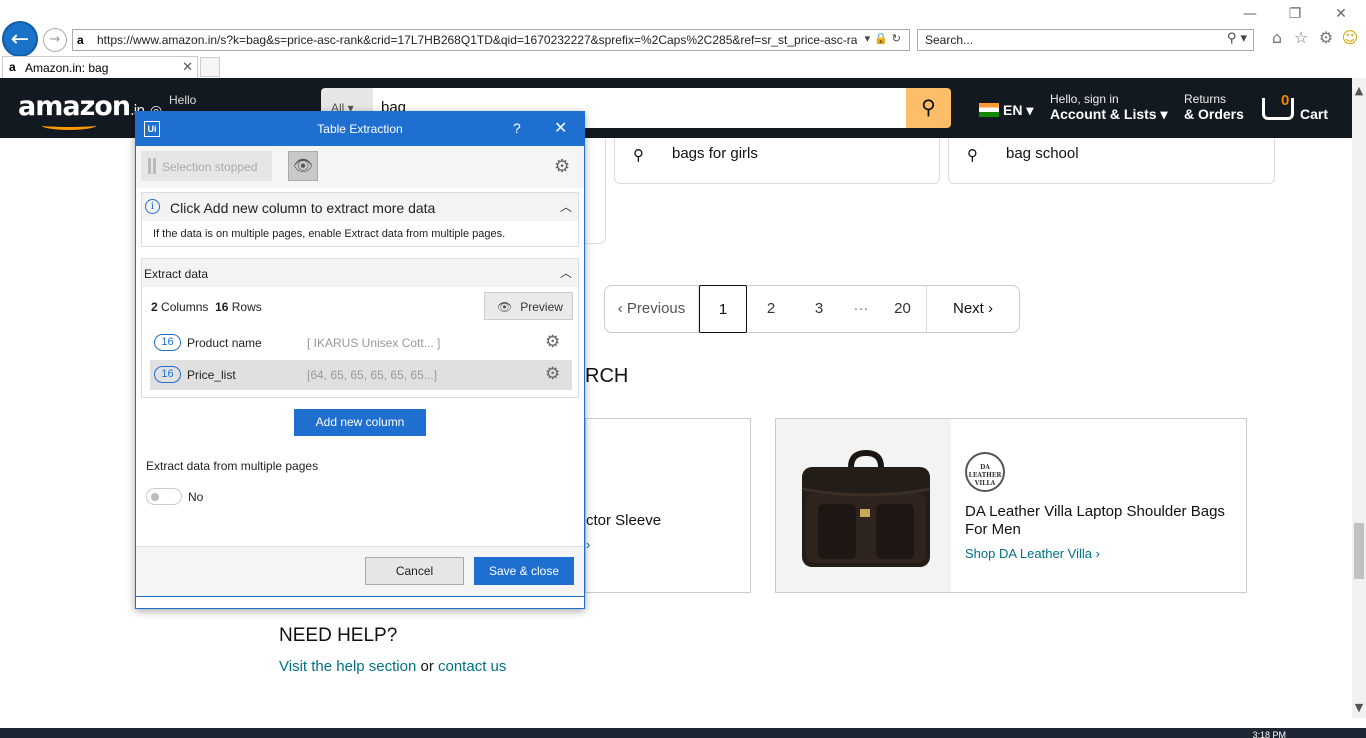 The width and height of the screenshot is (1366, 738). What do you see at coordinates (1341, 14) in the screenshot?
I see `window-close-icon: ✕` at bounding box center [1341, 14].